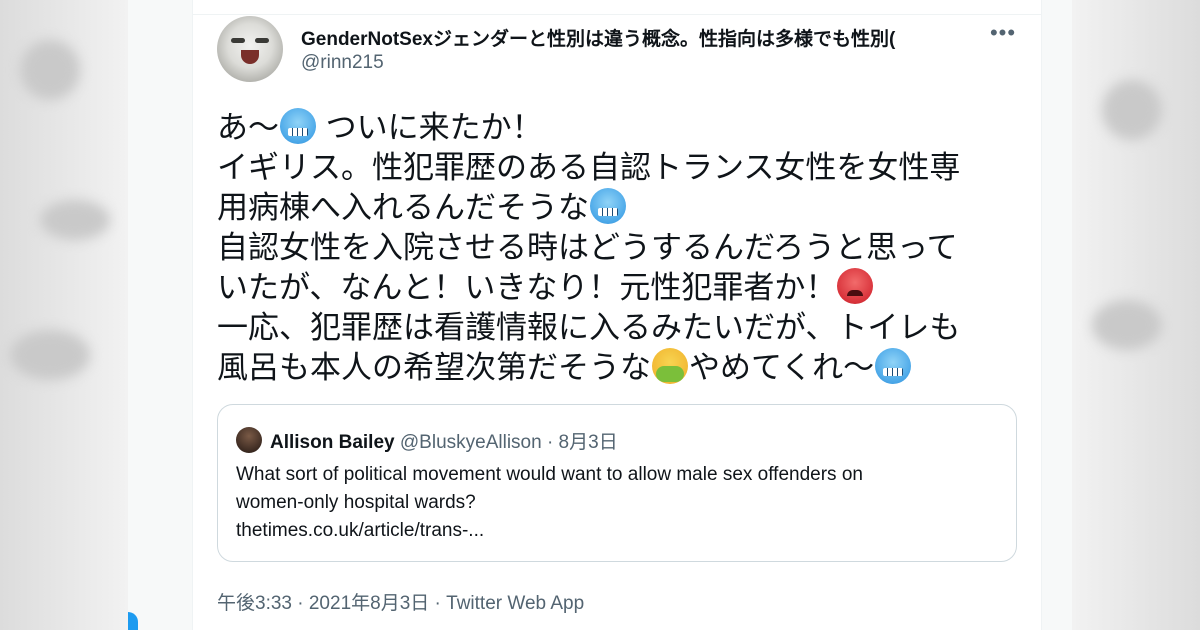  Describe the element at coordinates (527, 287) in the screenshot. I see `tweet-text-segment: いたが、なんと！いきなり！元性犯罪者か！` at that location.